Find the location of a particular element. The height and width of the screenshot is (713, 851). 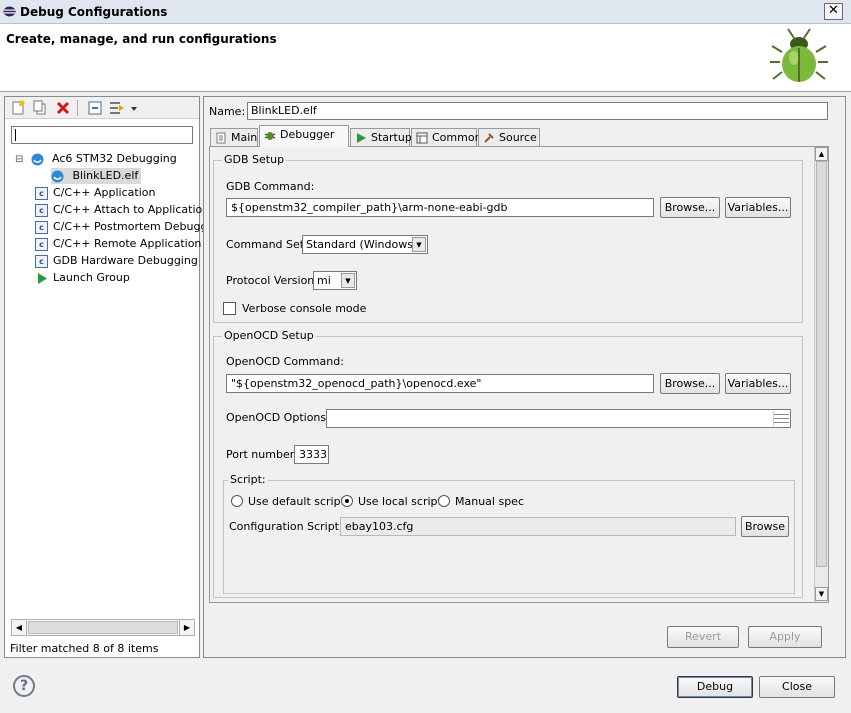

tree-item-label: C/C++ Attach to Application is located at coordinates (131, 209).